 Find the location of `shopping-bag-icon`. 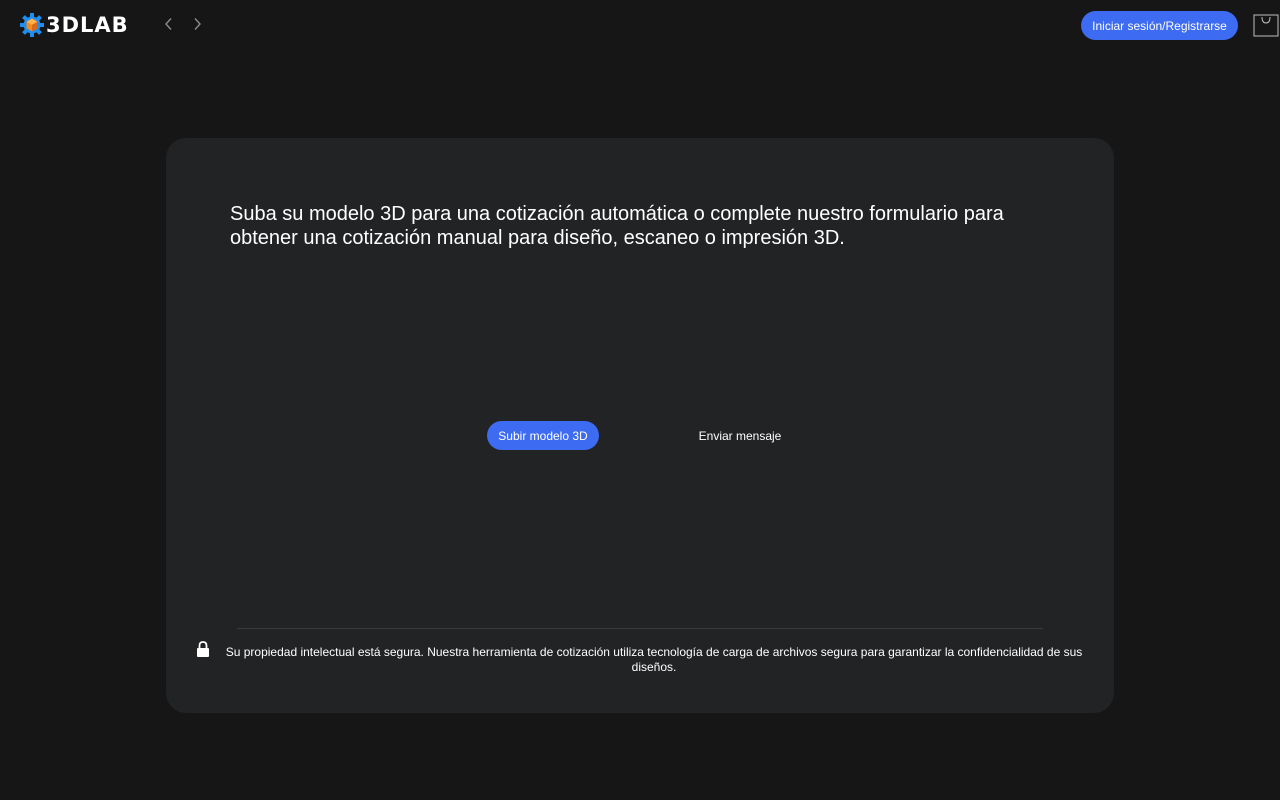

shopping-bag-icon is located at coordinates (1266, 25).